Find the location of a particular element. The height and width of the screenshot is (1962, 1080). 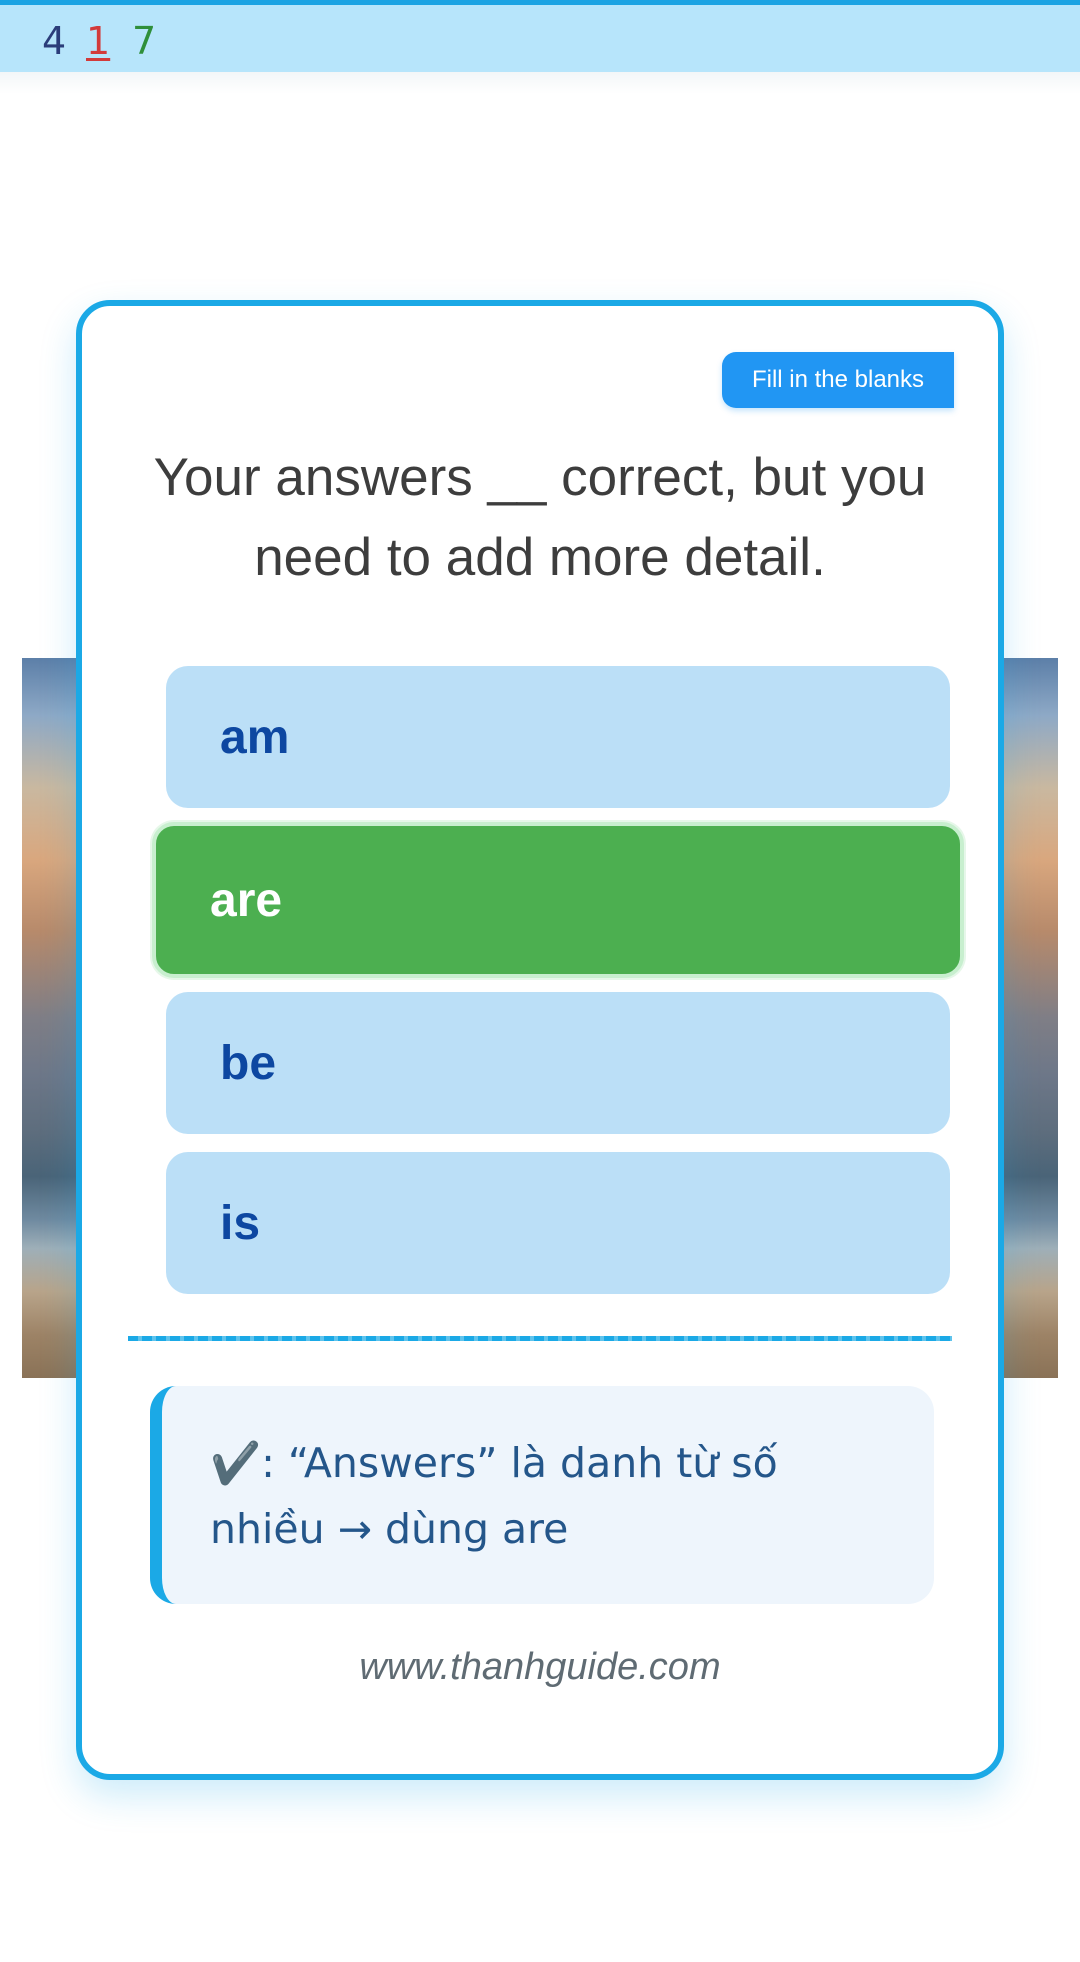

top-bar-shadow is located at coordinates (540, 83).